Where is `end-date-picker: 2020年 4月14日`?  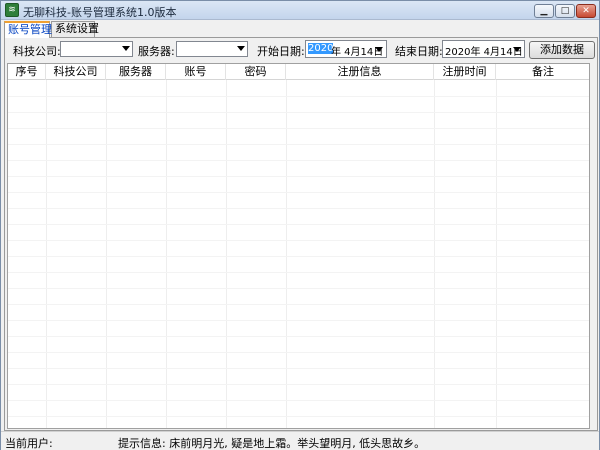 end-date-picker: 2020年 4月14日 is located at coordinates (483, 49).